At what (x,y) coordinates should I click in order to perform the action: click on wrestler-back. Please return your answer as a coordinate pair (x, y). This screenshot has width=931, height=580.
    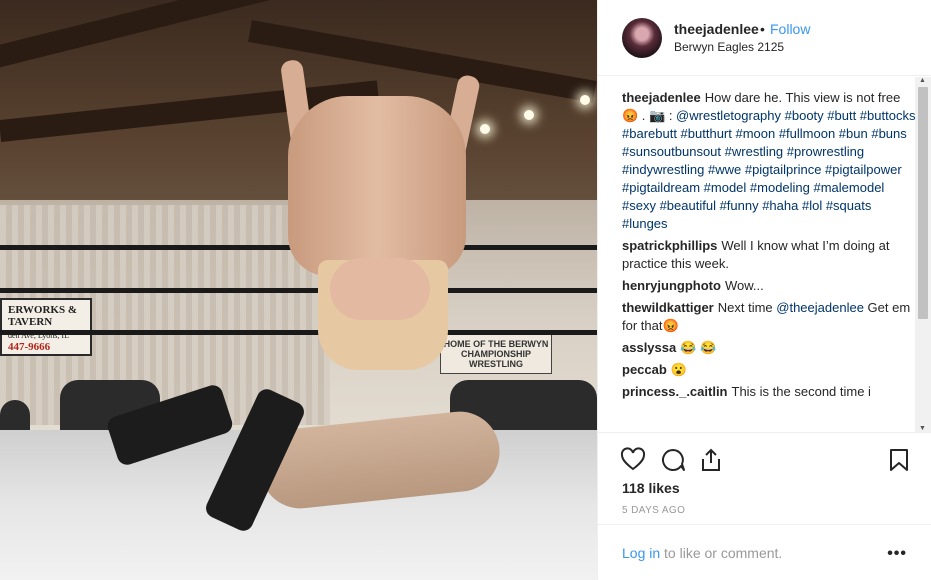
    Looking at the image, I should click on (377, 186).